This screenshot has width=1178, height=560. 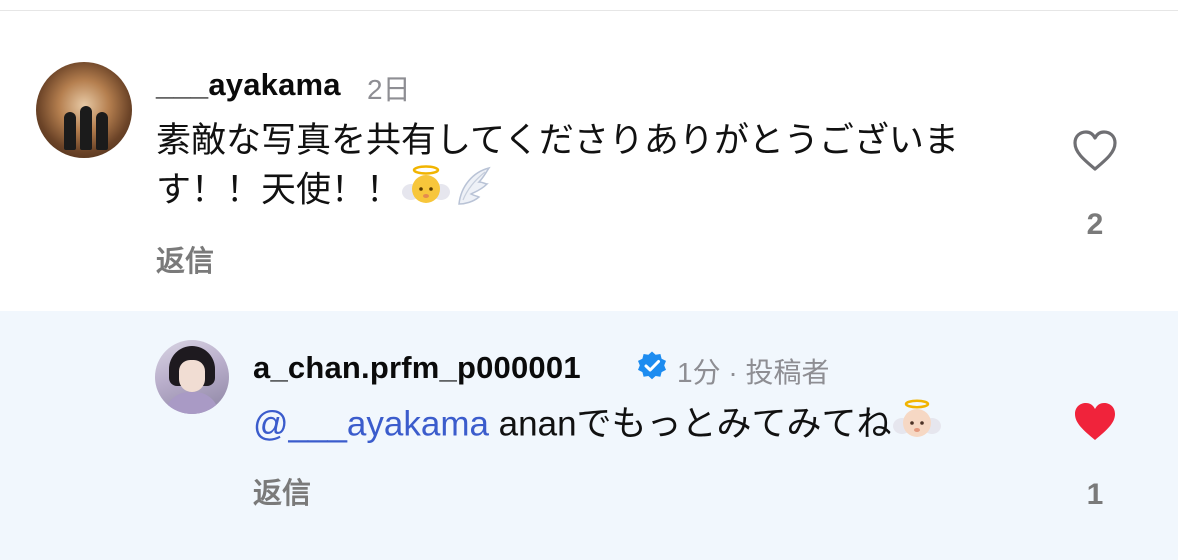 What do you see at coordinates (1095, 421) in the screenshot?
I see `heart-filled-icon` at bounding box center [1095, 421].